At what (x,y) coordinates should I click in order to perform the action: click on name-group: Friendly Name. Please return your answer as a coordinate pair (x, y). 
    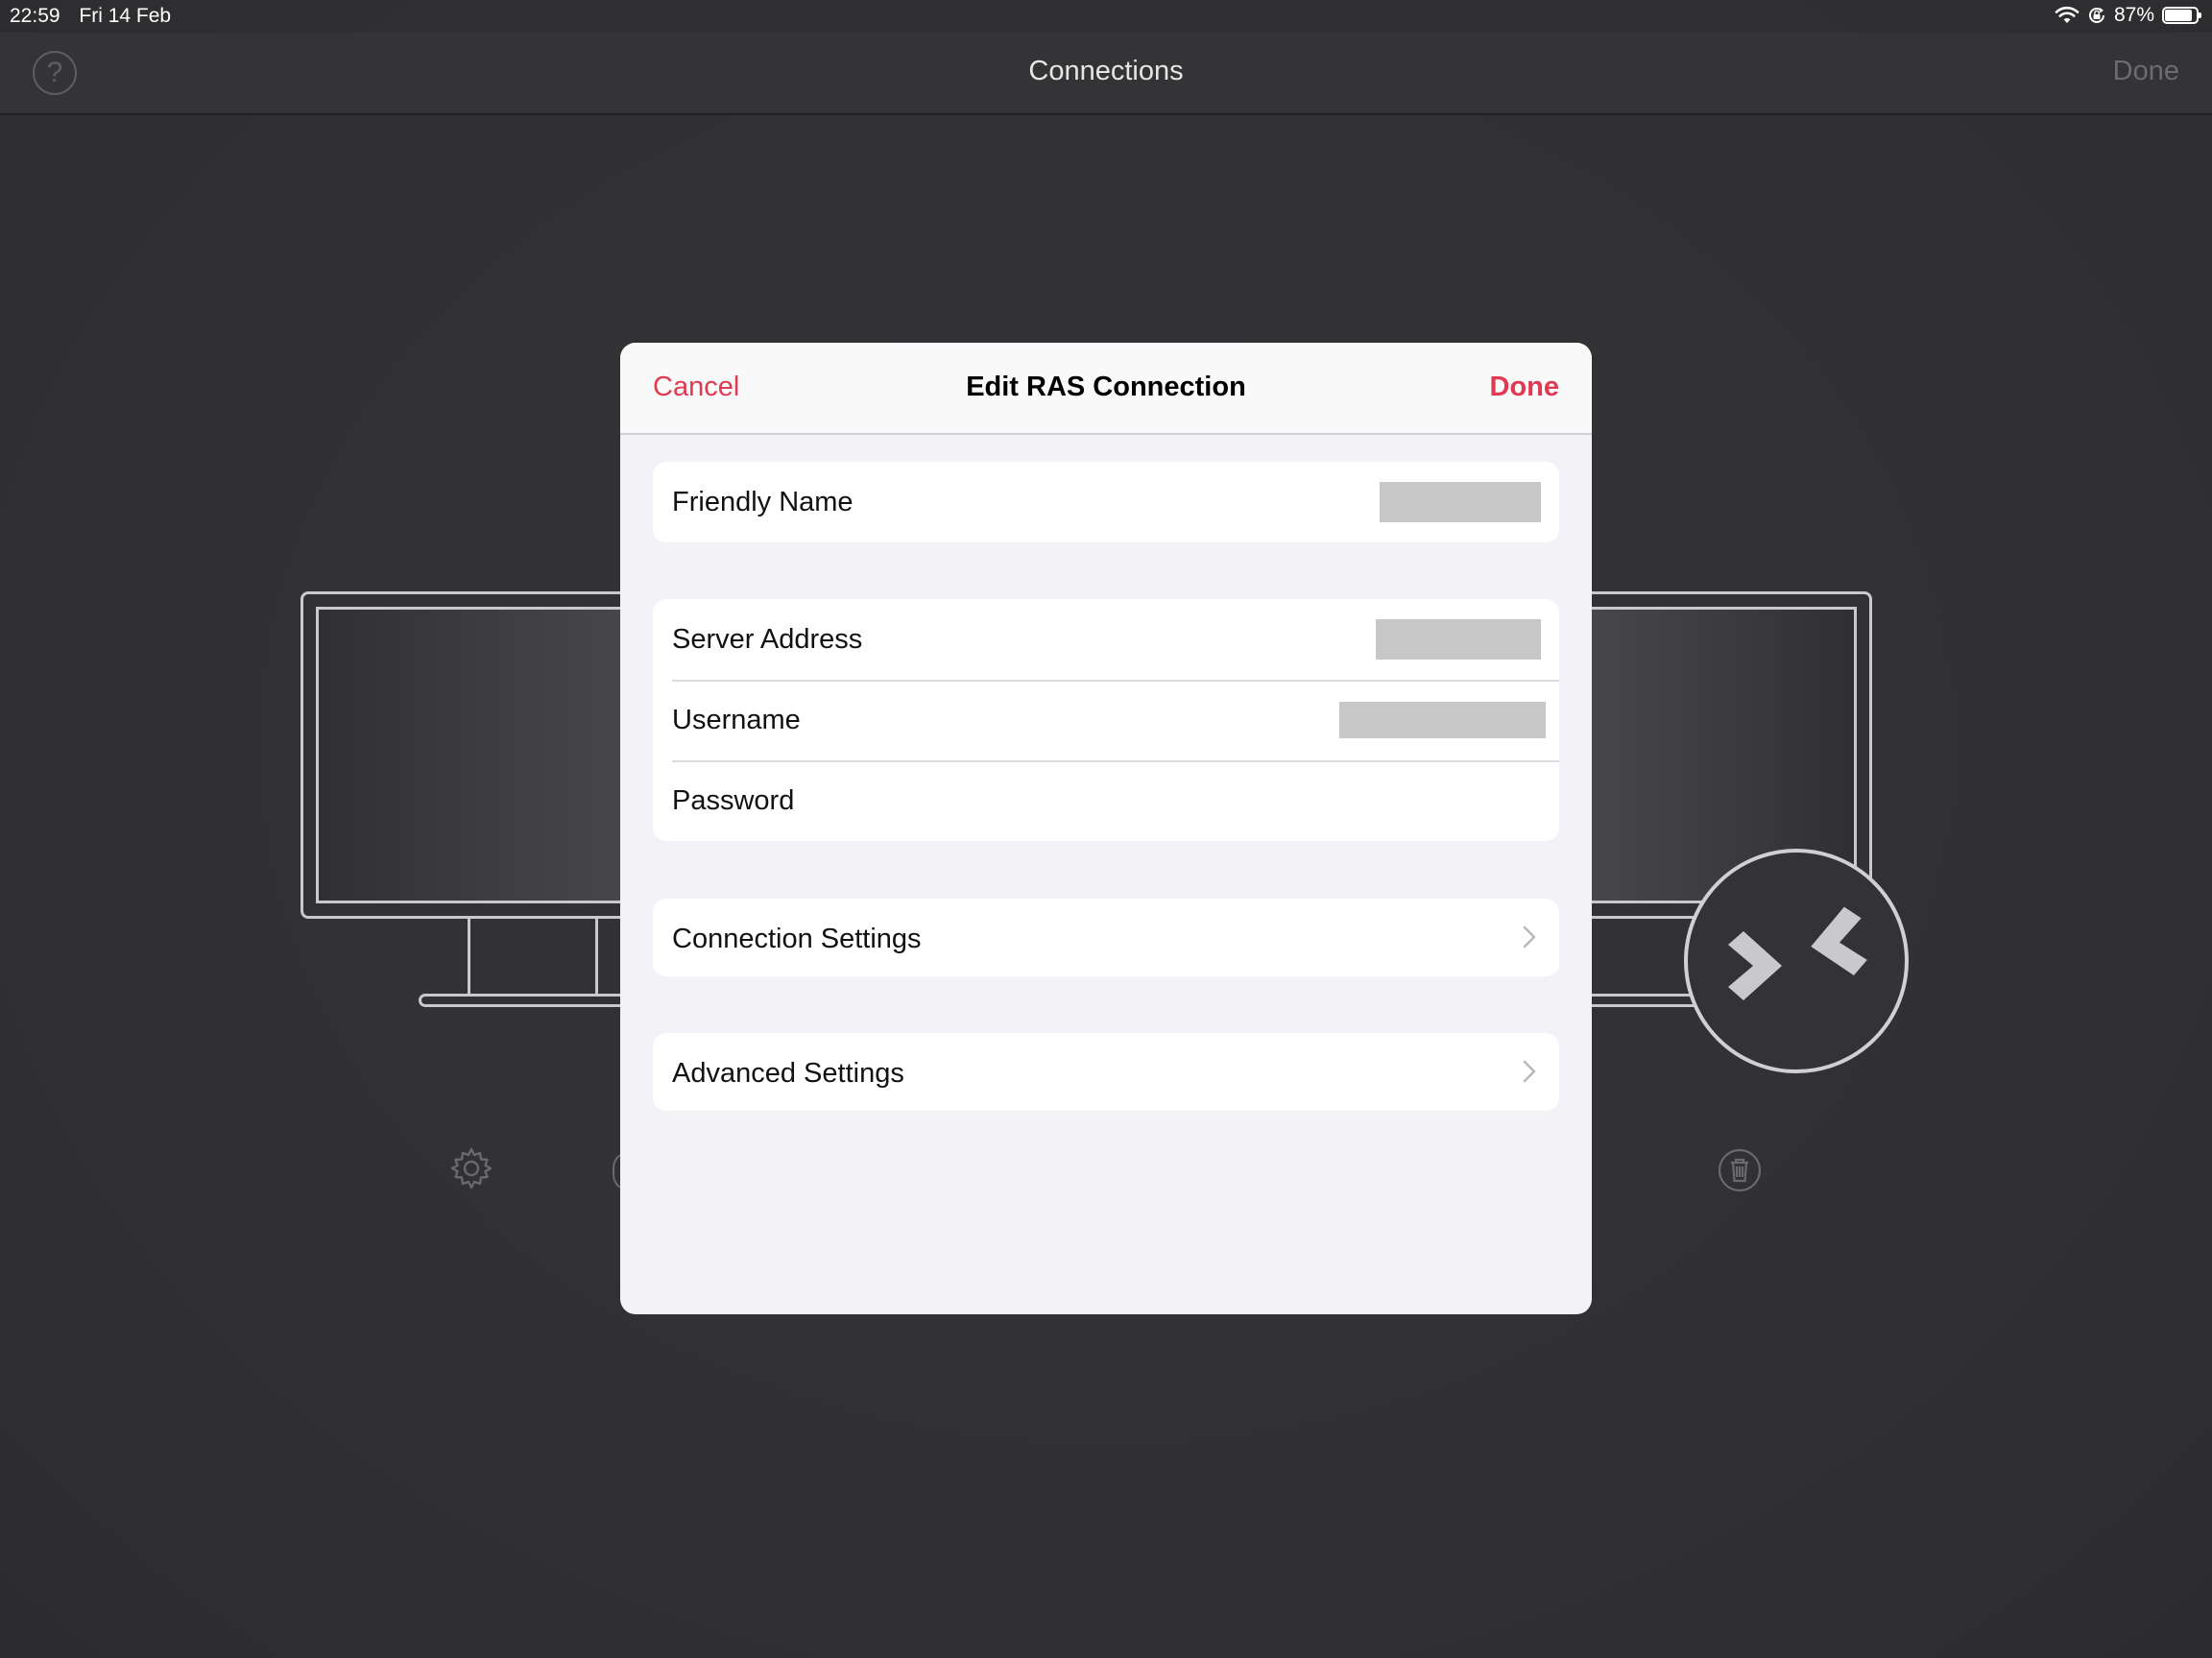
    Looking at the image, I should click on (1106, 502).